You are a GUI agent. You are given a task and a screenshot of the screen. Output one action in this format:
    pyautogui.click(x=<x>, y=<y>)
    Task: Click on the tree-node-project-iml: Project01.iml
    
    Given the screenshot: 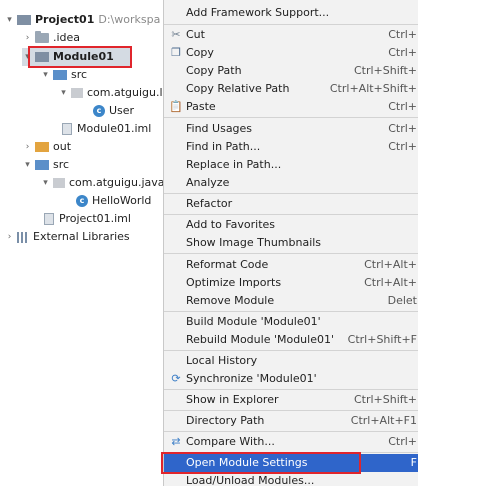 What is the action you would take?
    pyautogui.click(x=87, y=219)
    